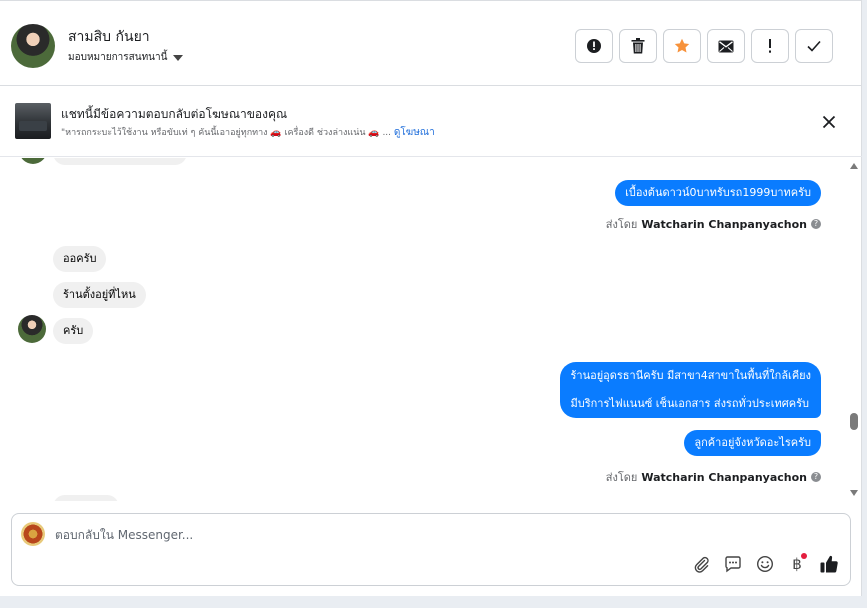 The image size is (867, 608). Describe the element at coordinates (80, 259) in the screenshot. I see `message-bubble-incoming: ออครับ` at that location.